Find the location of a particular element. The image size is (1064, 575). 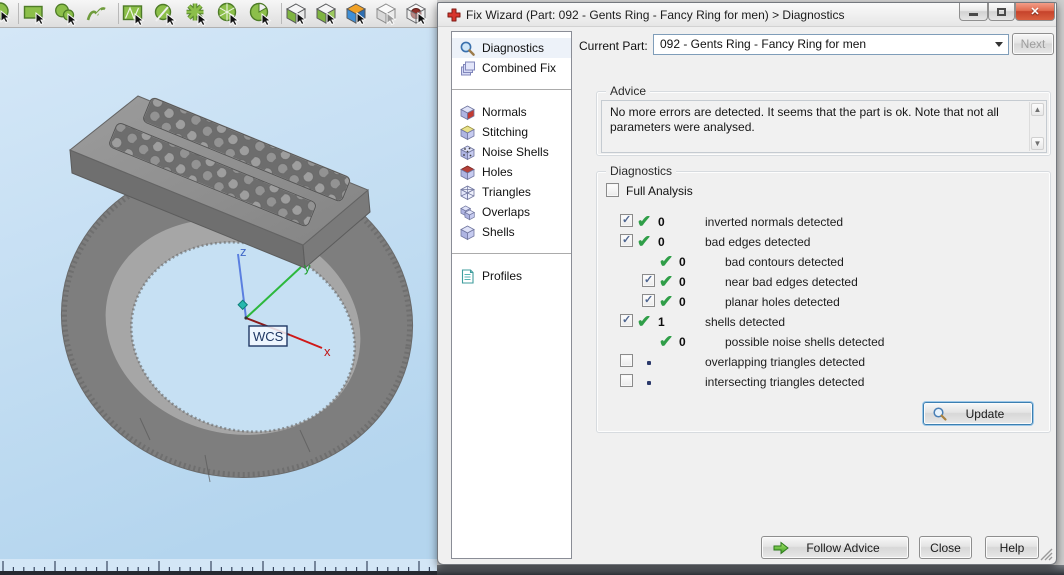

tool-unmark-cube-icon is located at coordinates (387, 14).